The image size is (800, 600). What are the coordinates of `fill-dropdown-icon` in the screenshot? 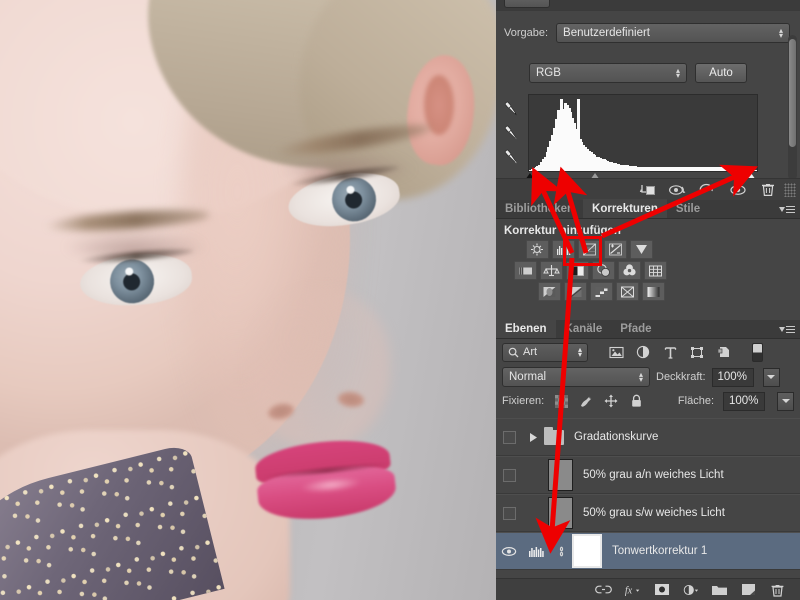 It's located at (785, 401).